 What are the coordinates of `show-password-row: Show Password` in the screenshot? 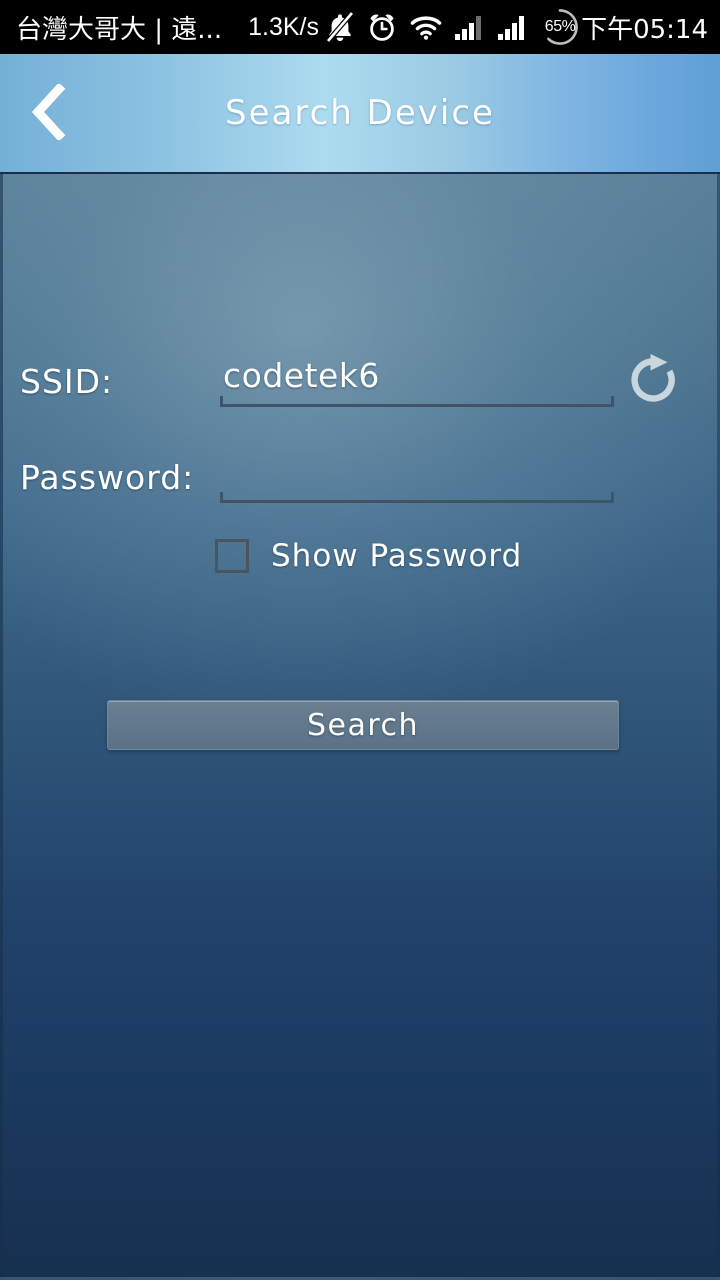 It's located at (368, 556).